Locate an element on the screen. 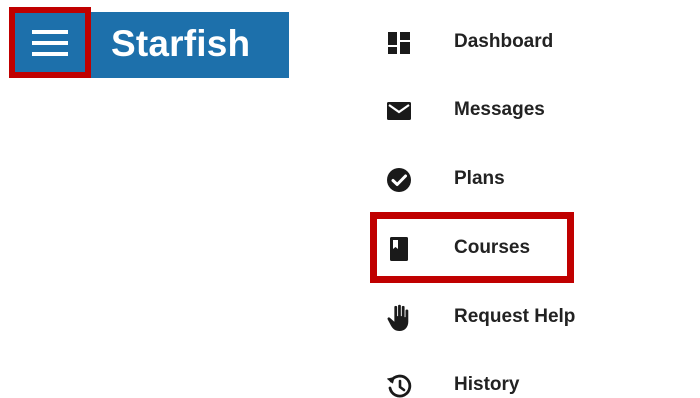  menu-item-label: History is located at coordinates (487, 384).